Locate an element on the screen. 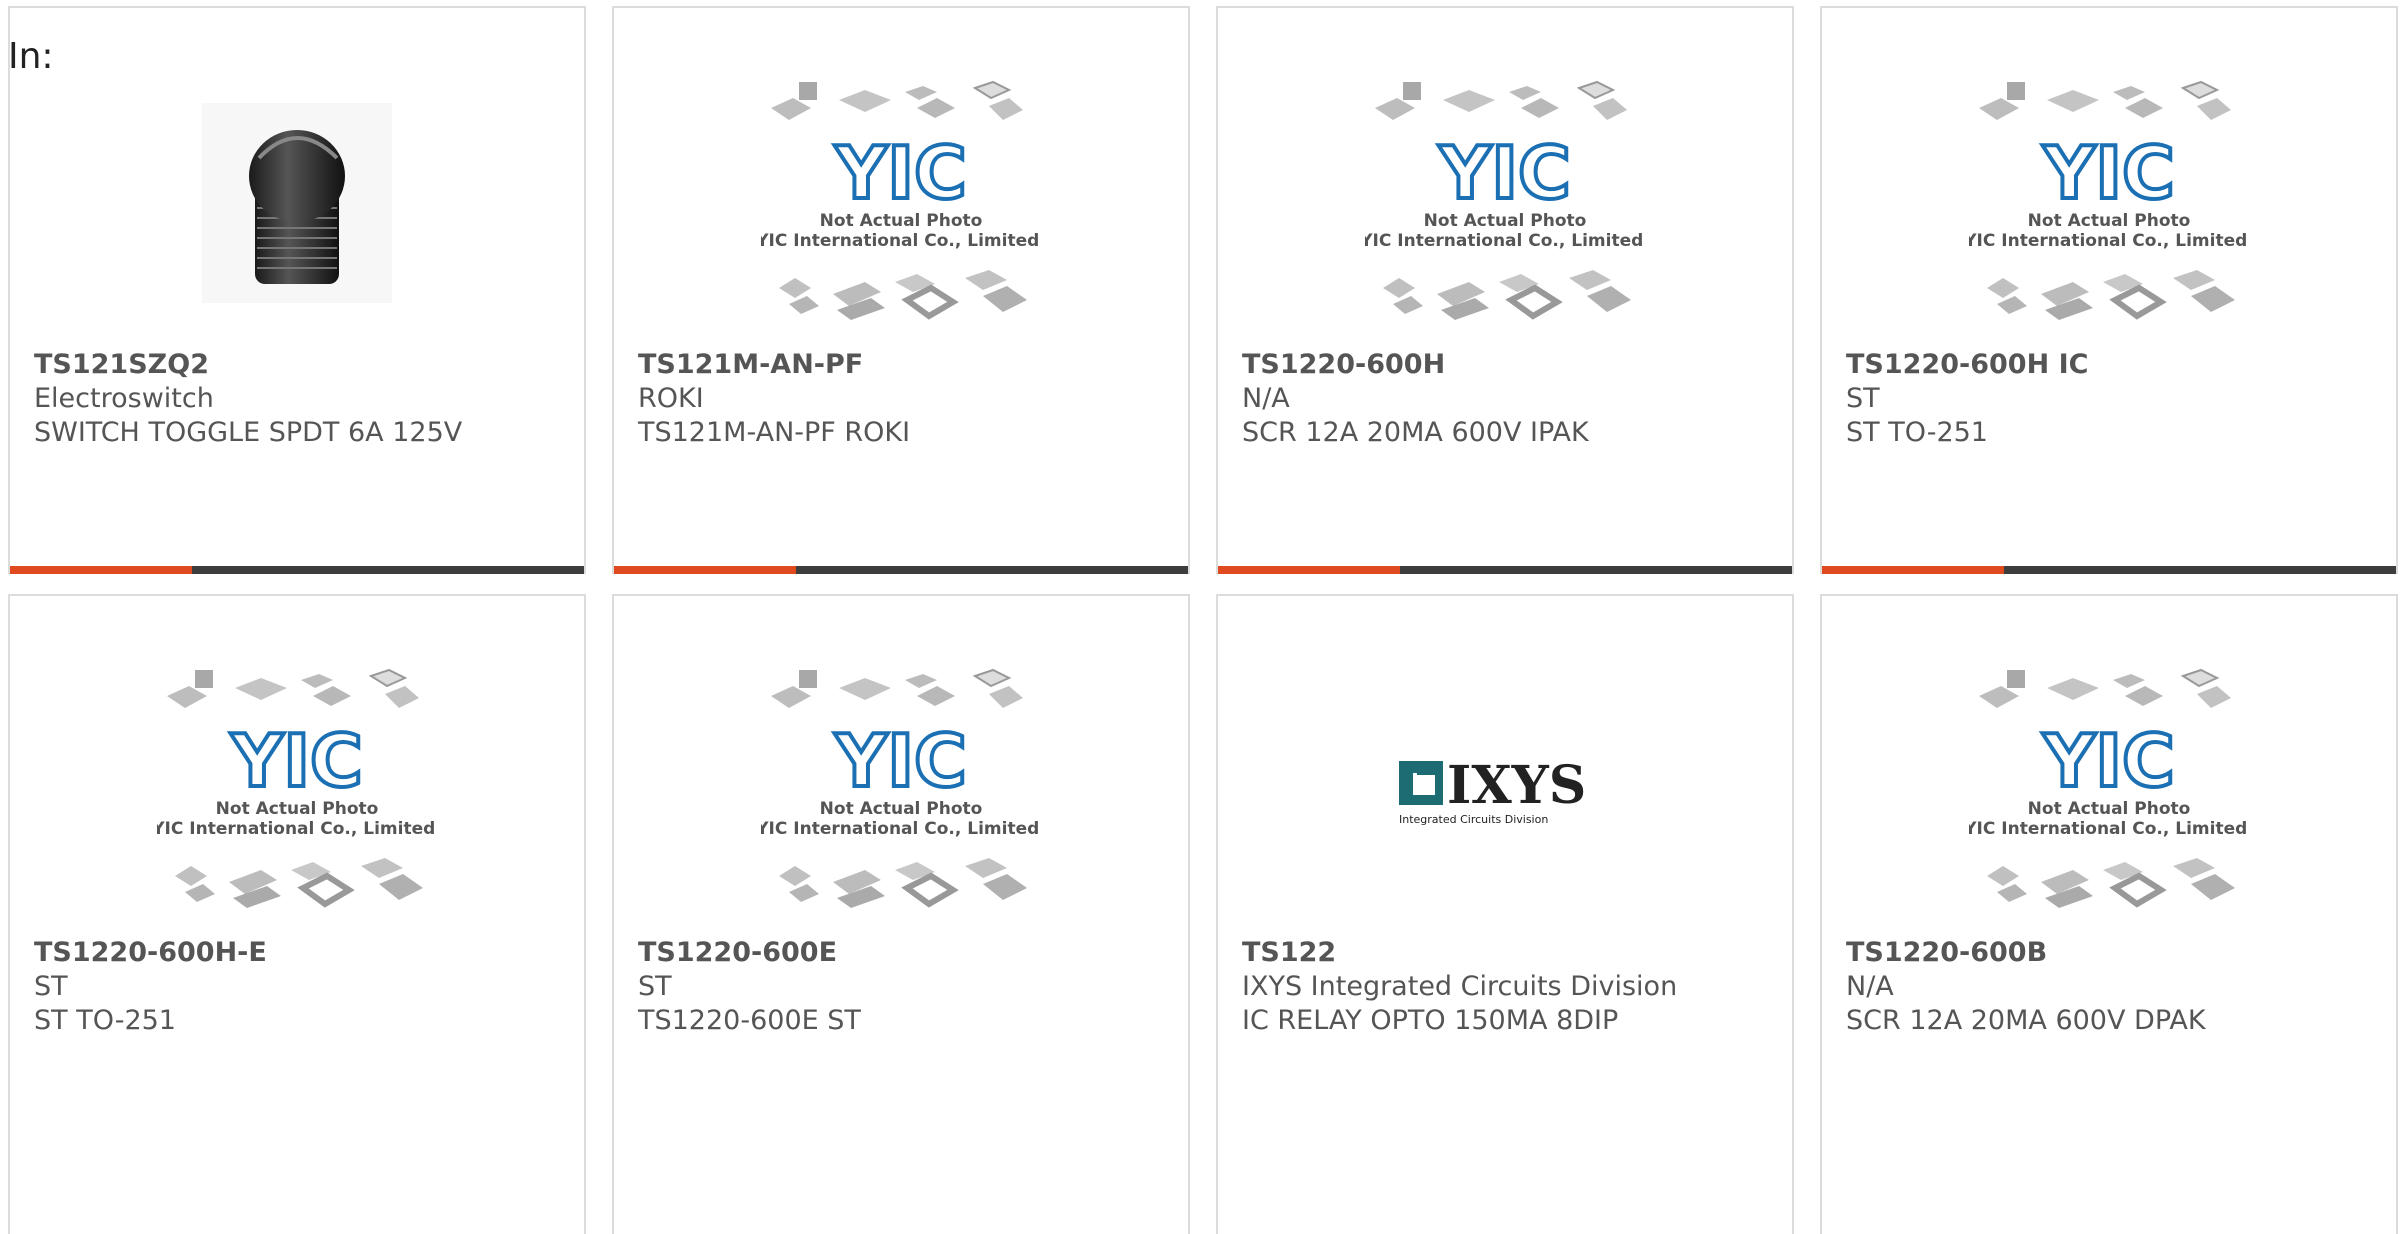  manufacturer: ROKI is located at coordinates (671, 398).